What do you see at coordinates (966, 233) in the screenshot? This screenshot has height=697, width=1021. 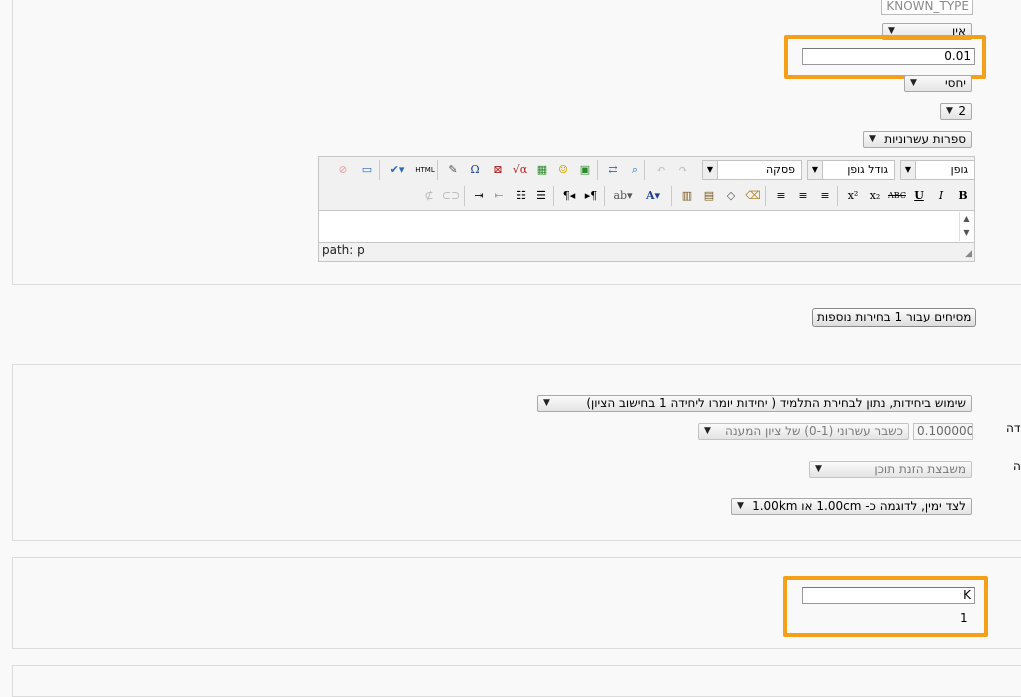 I see `scroll-down-icon: ▼` at bounding box center [966, 233].